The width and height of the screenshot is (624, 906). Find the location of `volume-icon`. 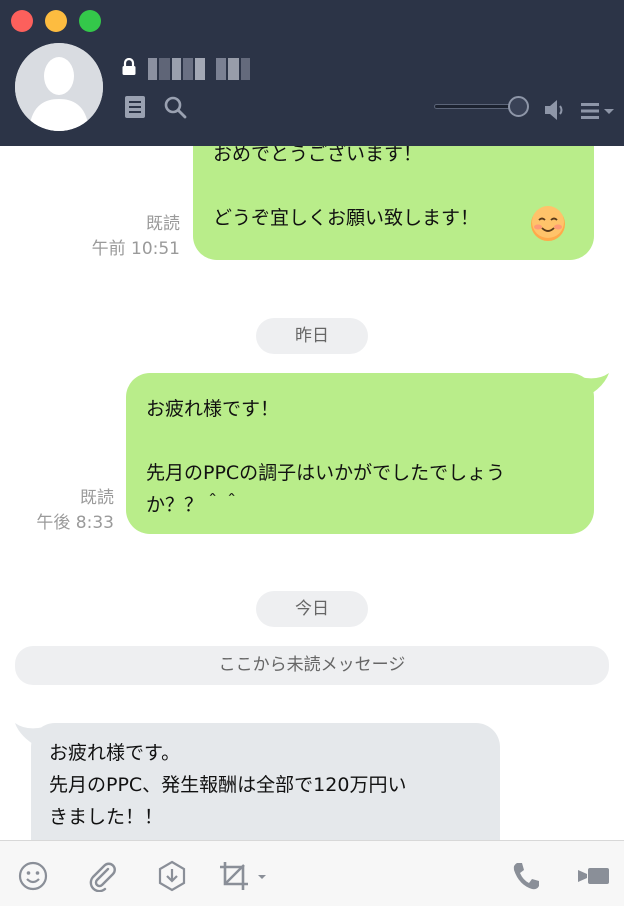

volume-icon is located at coordinates (556, 110).